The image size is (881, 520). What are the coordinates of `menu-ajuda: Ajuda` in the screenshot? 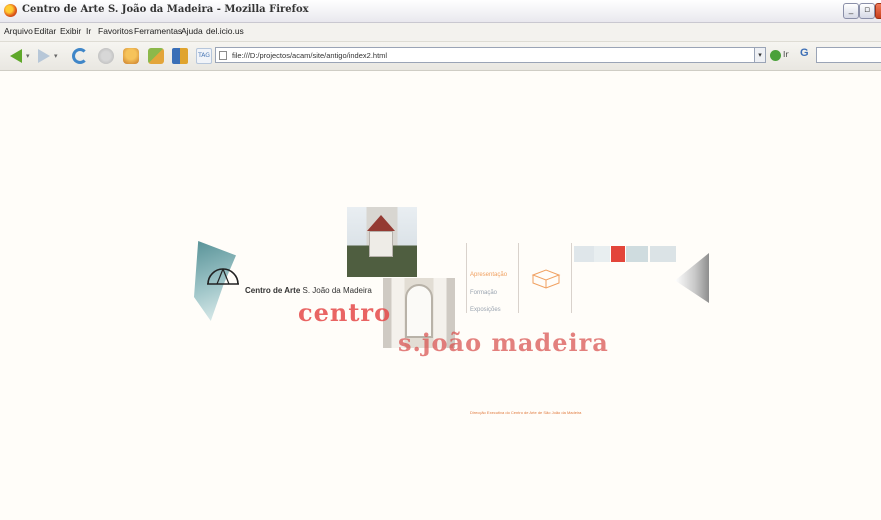 It's located at (192, 31).